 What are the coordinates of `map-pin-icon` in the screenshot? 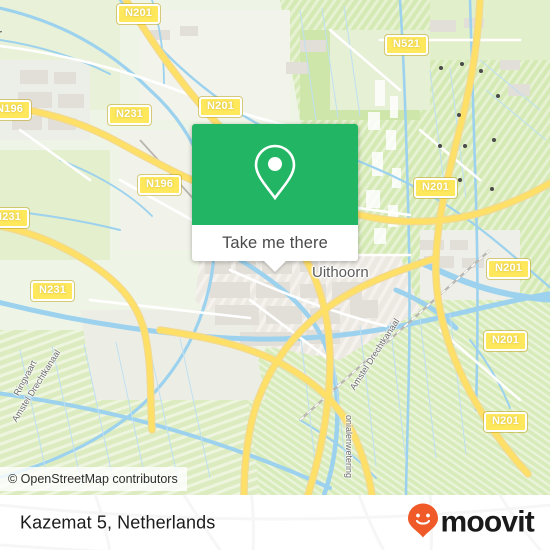 It's located at (275, 174).